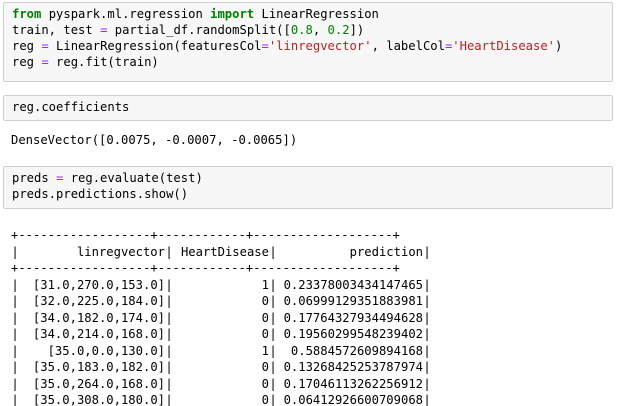 This screenshot has height=406, width=617. Describe the element at coordinates (98, 301) in the screenshot. I see `cell-linregvector: [32.0,225.0,184.0]` at that location.